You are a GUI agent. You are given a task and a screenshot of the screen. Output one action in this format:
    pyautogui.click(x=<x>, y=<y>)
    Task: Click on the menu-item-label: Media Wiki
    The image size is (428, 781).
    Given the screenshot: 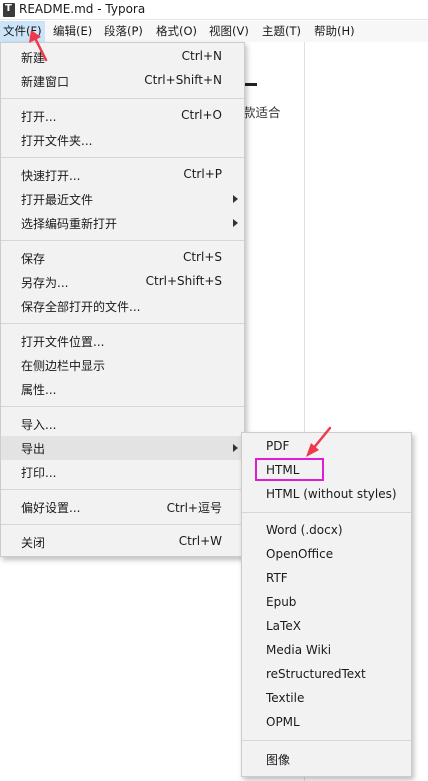 What is the action you would take?
    pyautogui.click(x=299, y=650)
    